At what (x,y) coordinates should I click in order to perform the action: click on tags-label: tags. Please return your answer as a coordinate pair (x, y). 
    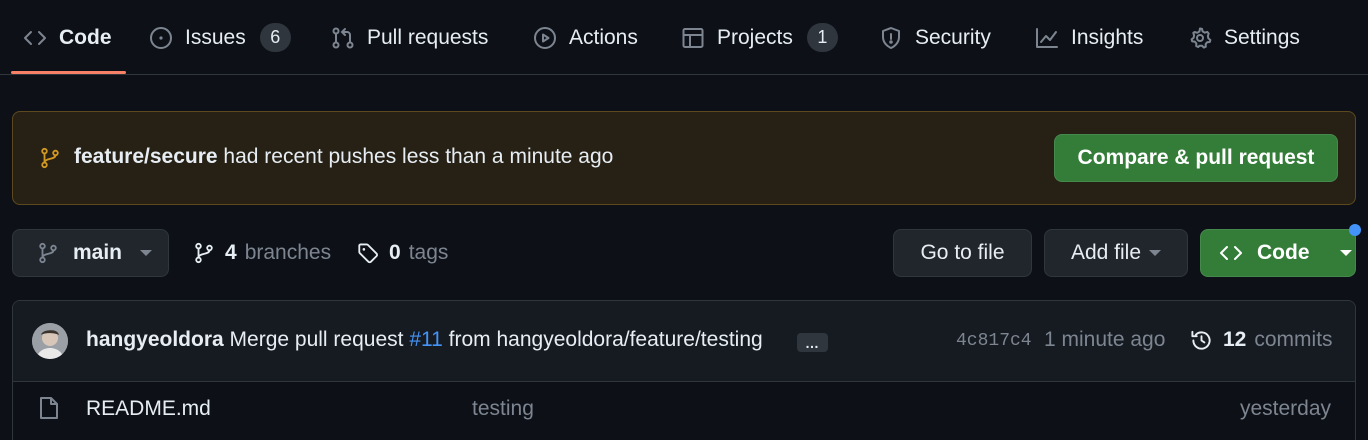
    Looking at the image, I should click on (428, 252).